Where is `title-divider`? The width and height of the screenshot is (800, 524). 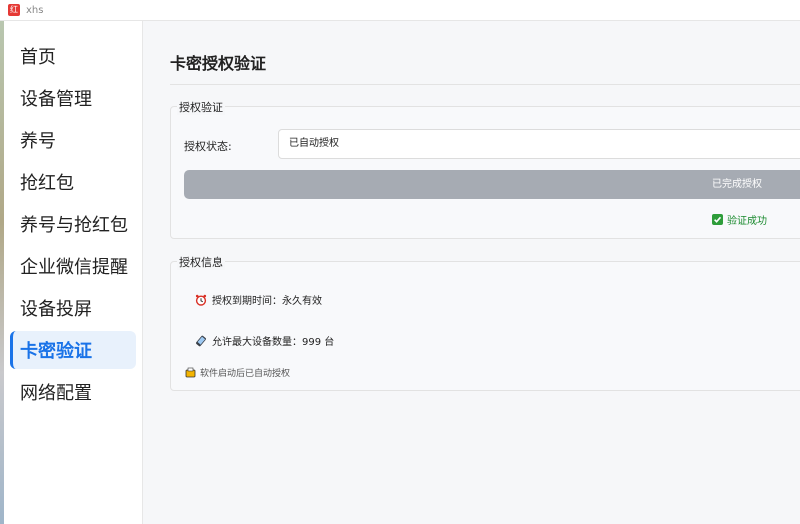
title-divider is located at coordinates (485, 84).